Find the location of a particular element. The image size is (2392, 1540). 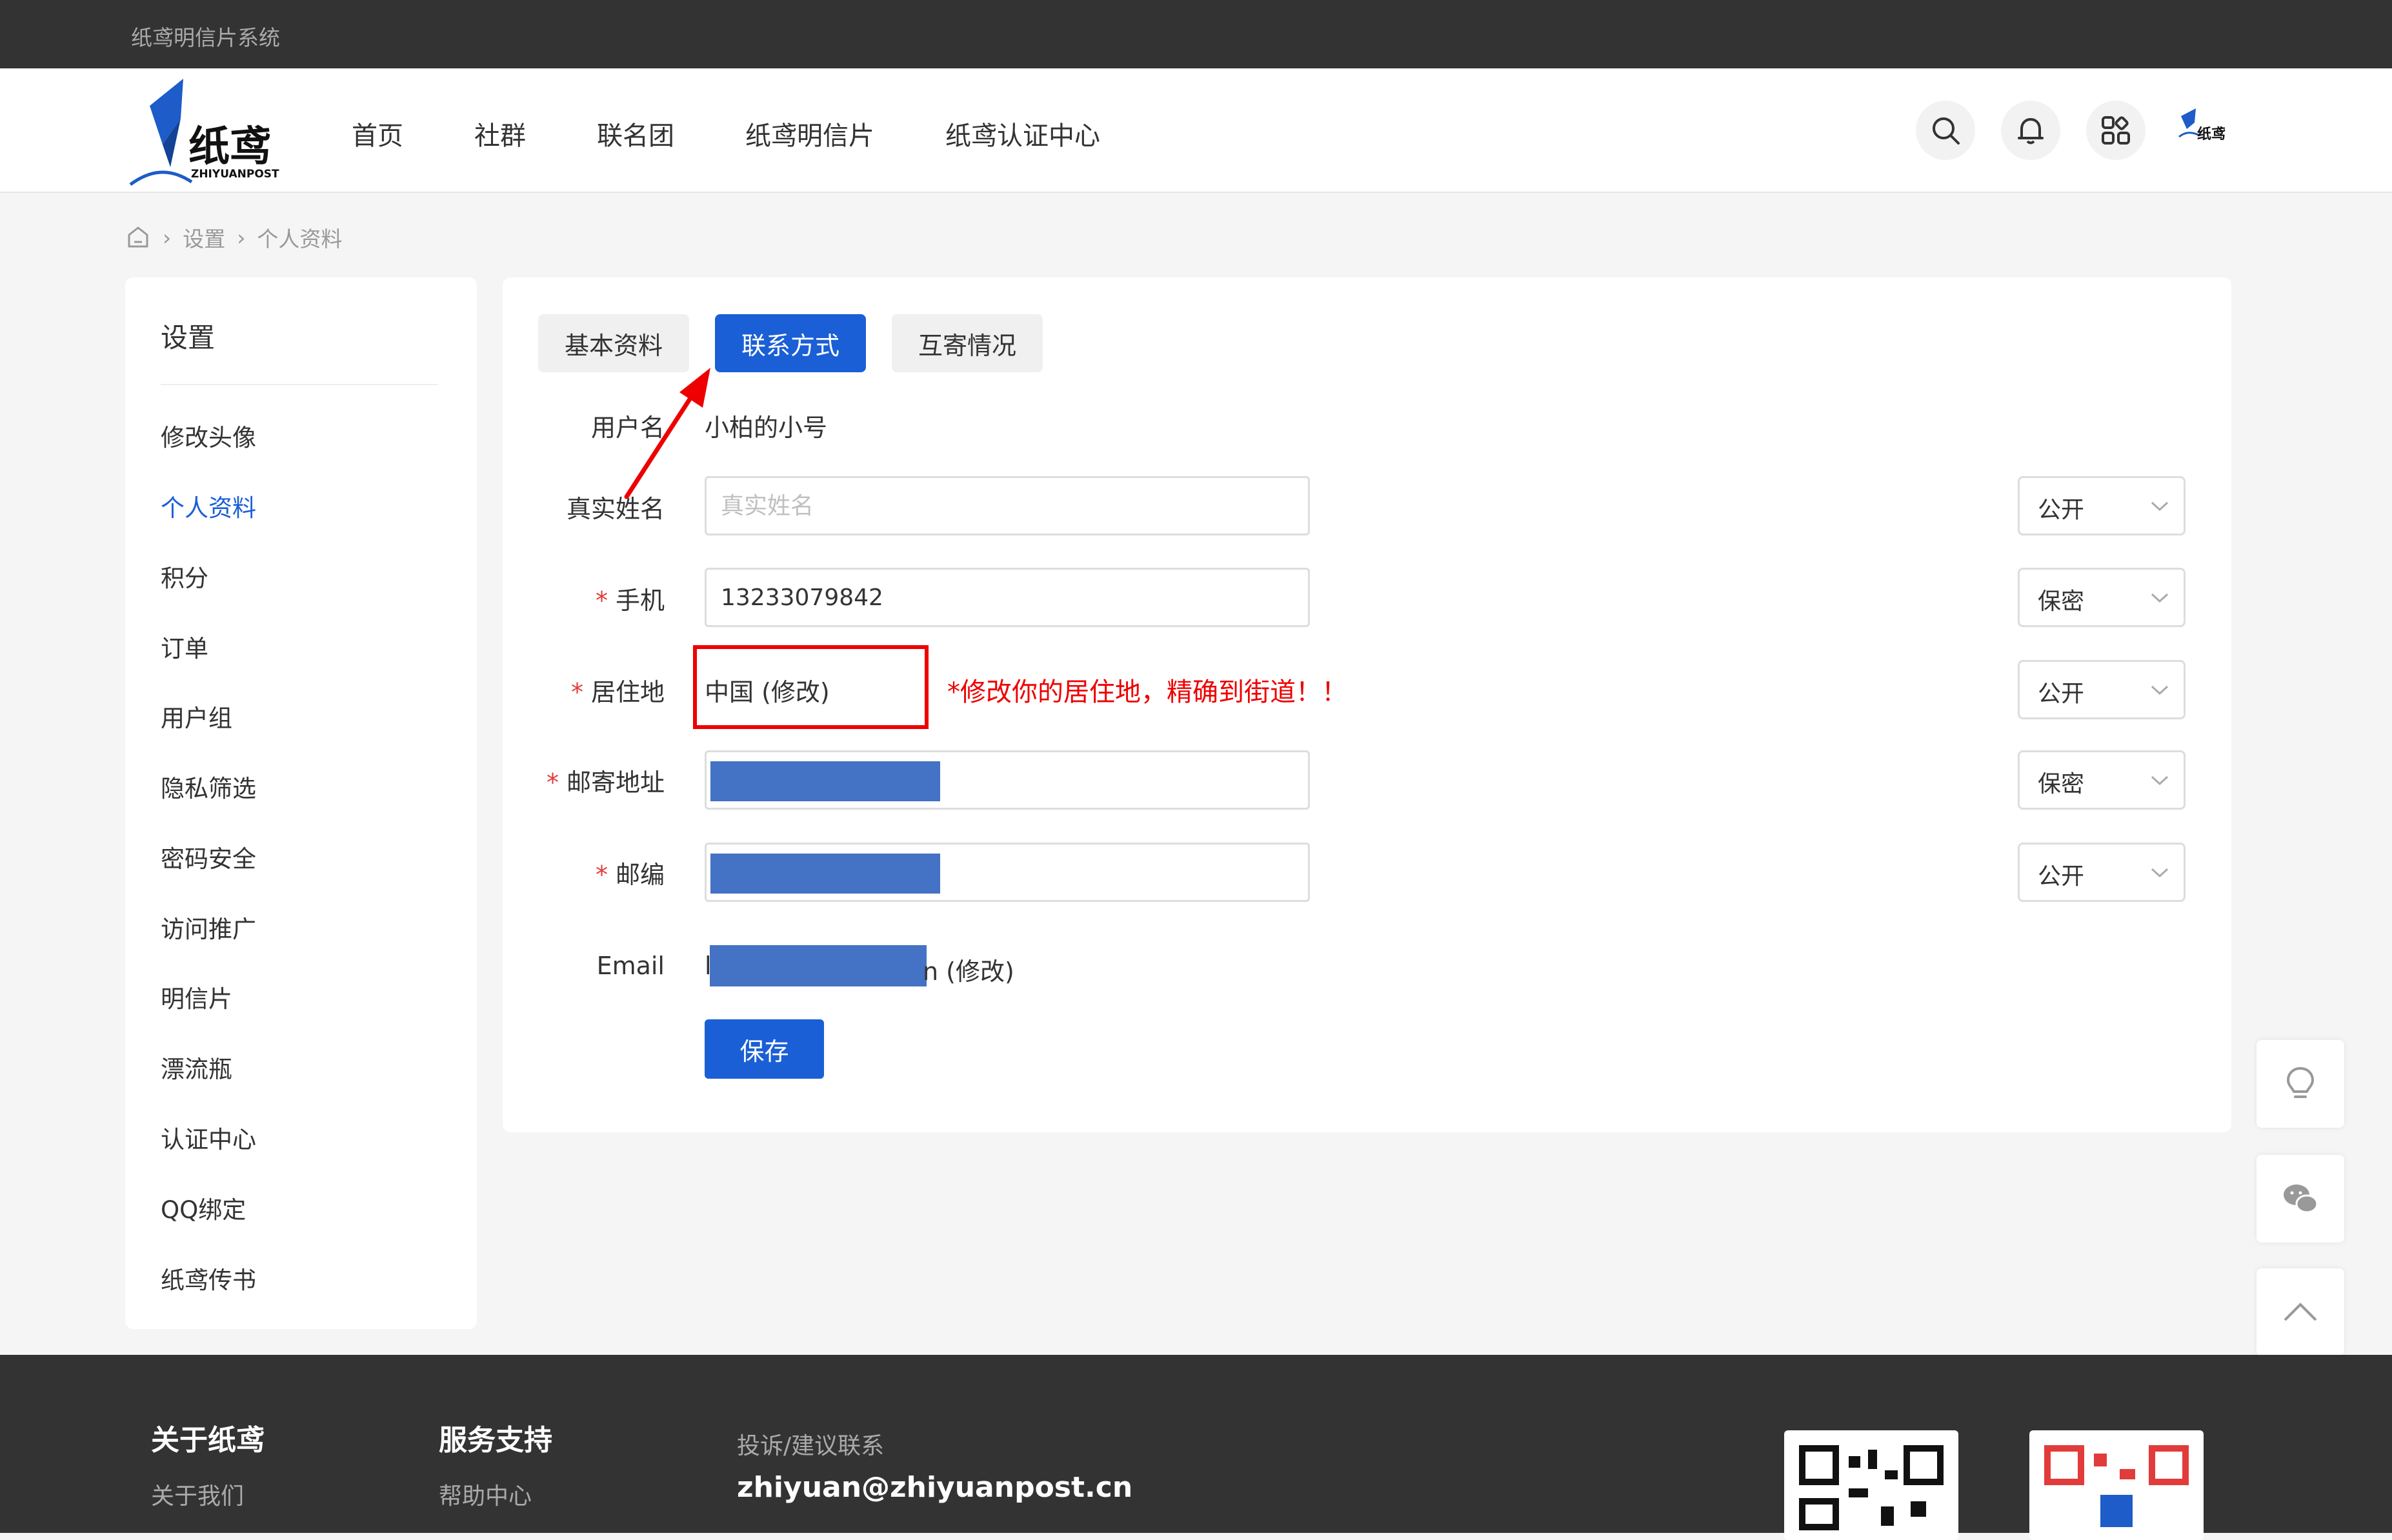

zip-label-text: 邮编 is located at coordinates (640, 875).